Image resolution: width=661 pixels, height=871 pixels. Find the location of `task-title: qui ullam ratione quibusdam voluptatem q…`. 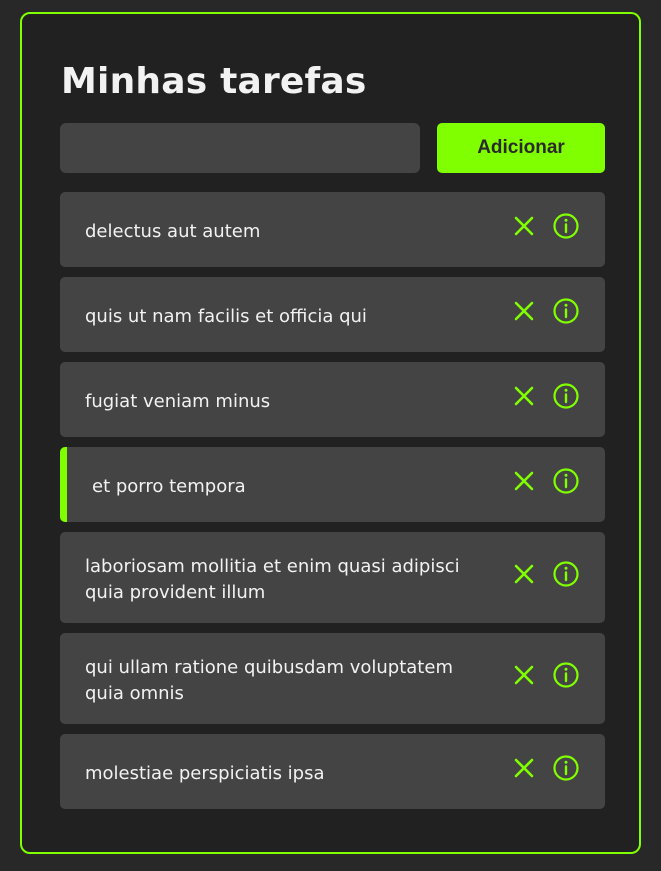

task-title: qui ullam ratione quibusdam voluptatem q… is located at coordinates (269, 680).